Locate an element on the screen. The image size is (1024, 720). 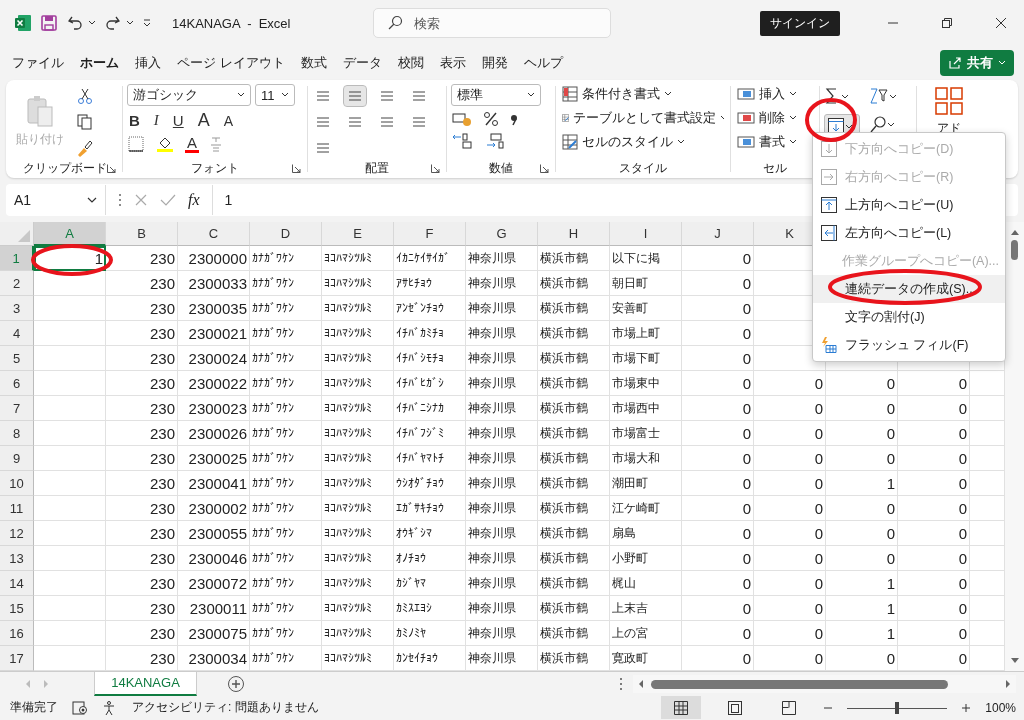
row-header: 7 is located at coordinates (17, 408).